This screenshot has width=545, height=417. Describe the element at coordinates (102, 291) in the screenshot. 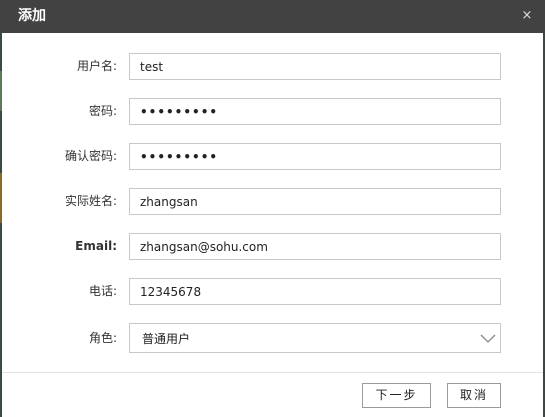

I see `phone-label: 电话:` at that location.